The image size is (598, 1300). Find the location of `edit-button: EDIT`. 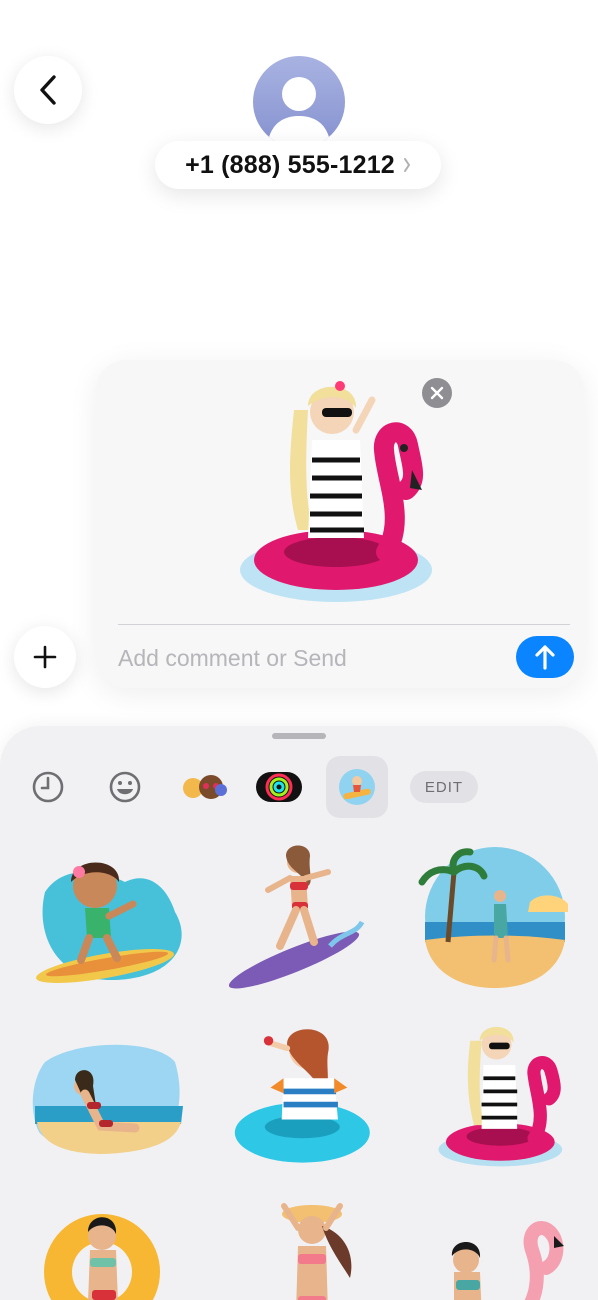

edit-button: EDIT is located at coordinates (444, 787).